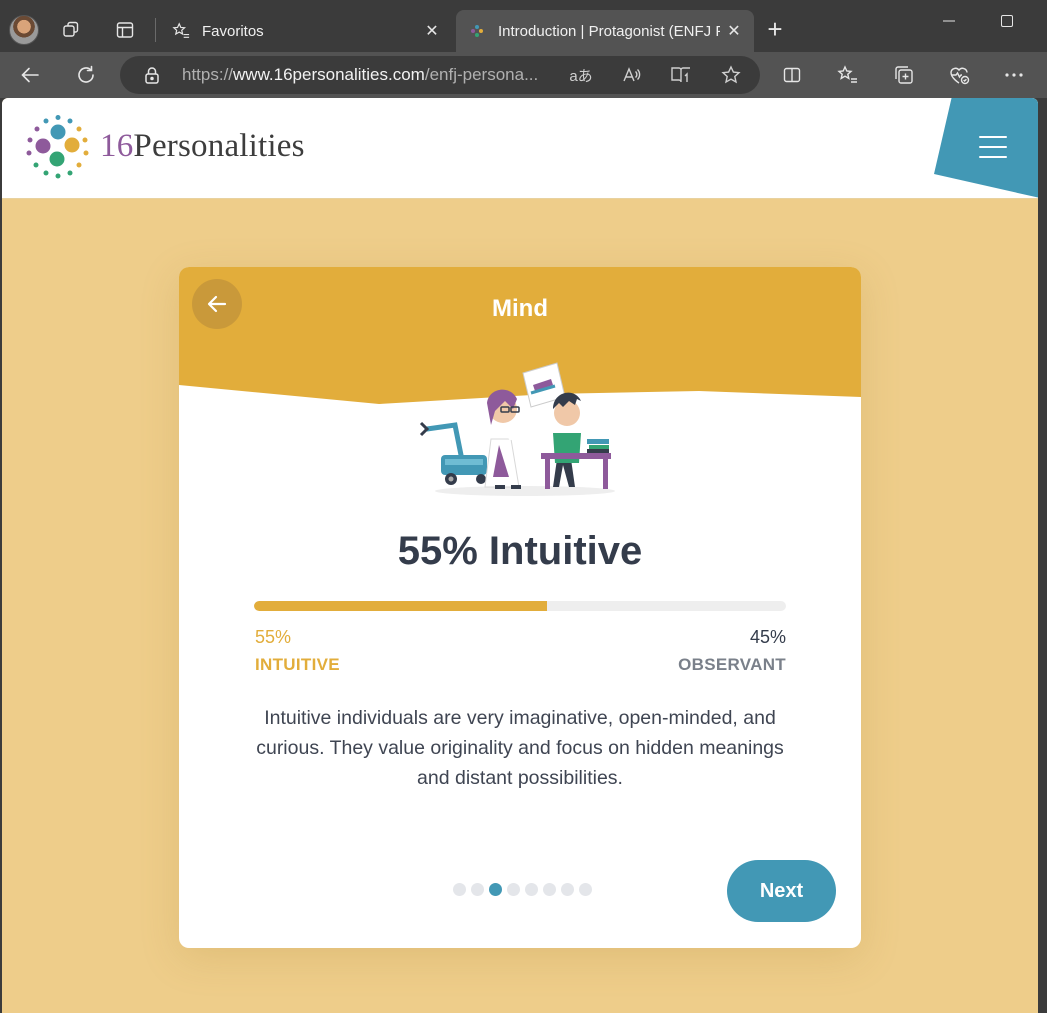 The image size is (1047, 1013). What do you see at coordinates (517, 429) in the screenshot?
I see `mind-illustration` at bounding box center [517, 429].